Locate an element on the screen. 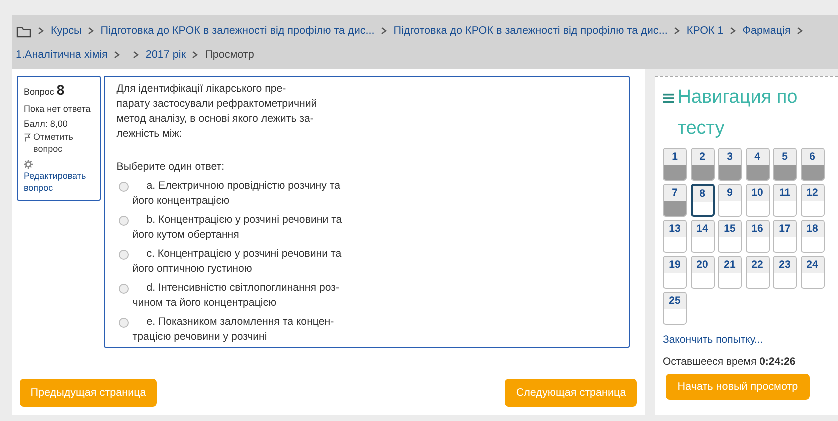 Image resolution: width=838 pixels, height=421 pixels. edit-question-link: Редактировать вопрос is located at coordinates (59, 182).